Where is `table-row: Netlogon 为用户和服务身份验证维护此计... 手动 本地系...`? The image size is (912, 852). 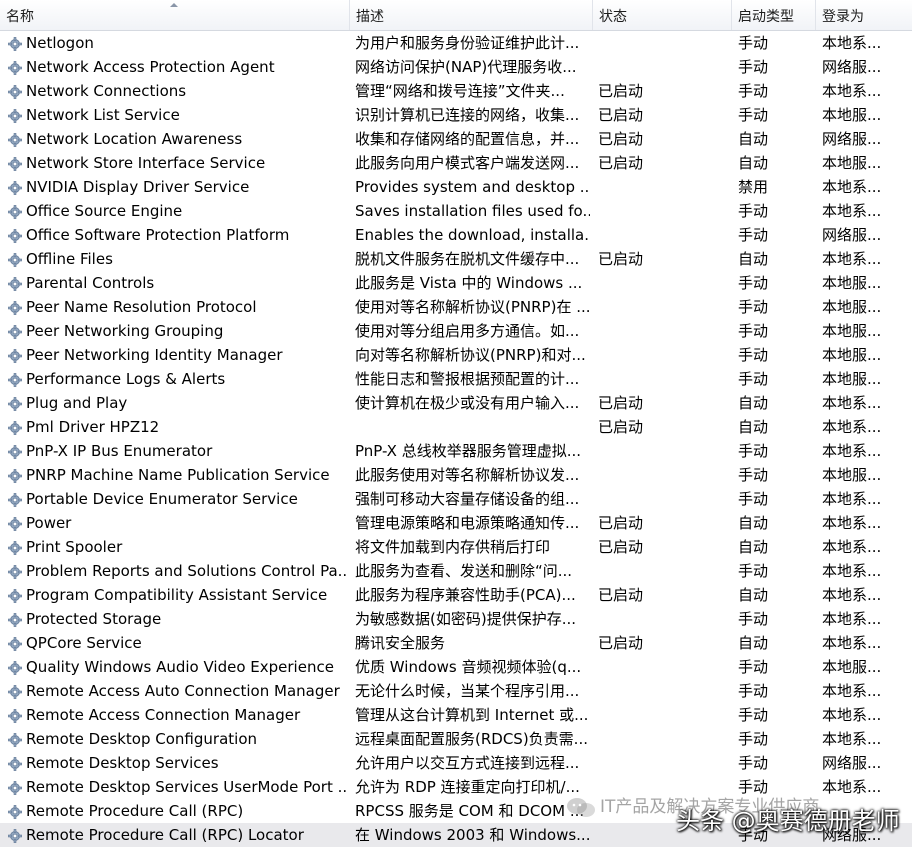 table-row: Netlogon 为用户和服务身份验证维护此计... 手动 本地系... is located at coordinates (456, 43).